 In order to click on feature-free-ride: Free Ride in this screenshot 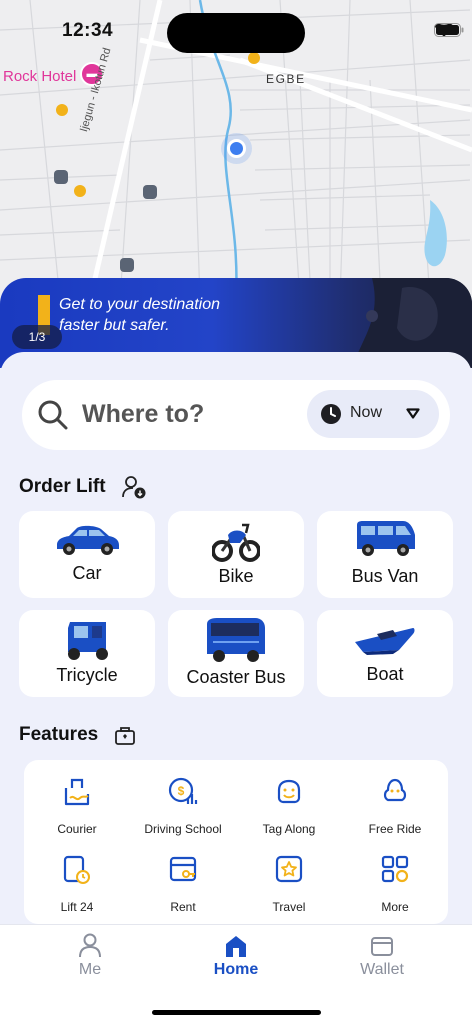, I will do `click(395, 814)`.